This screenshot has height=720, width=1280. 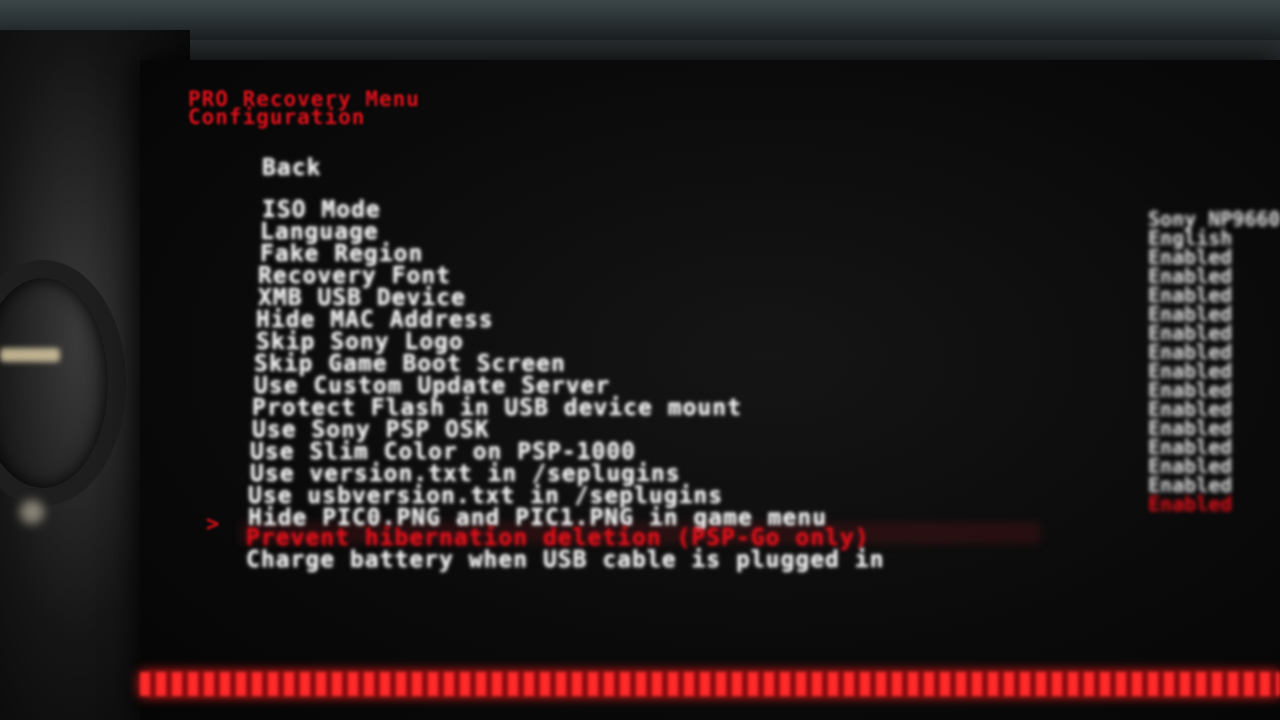 I want to click on bottom-status-bar, so click(x=710, y=684).